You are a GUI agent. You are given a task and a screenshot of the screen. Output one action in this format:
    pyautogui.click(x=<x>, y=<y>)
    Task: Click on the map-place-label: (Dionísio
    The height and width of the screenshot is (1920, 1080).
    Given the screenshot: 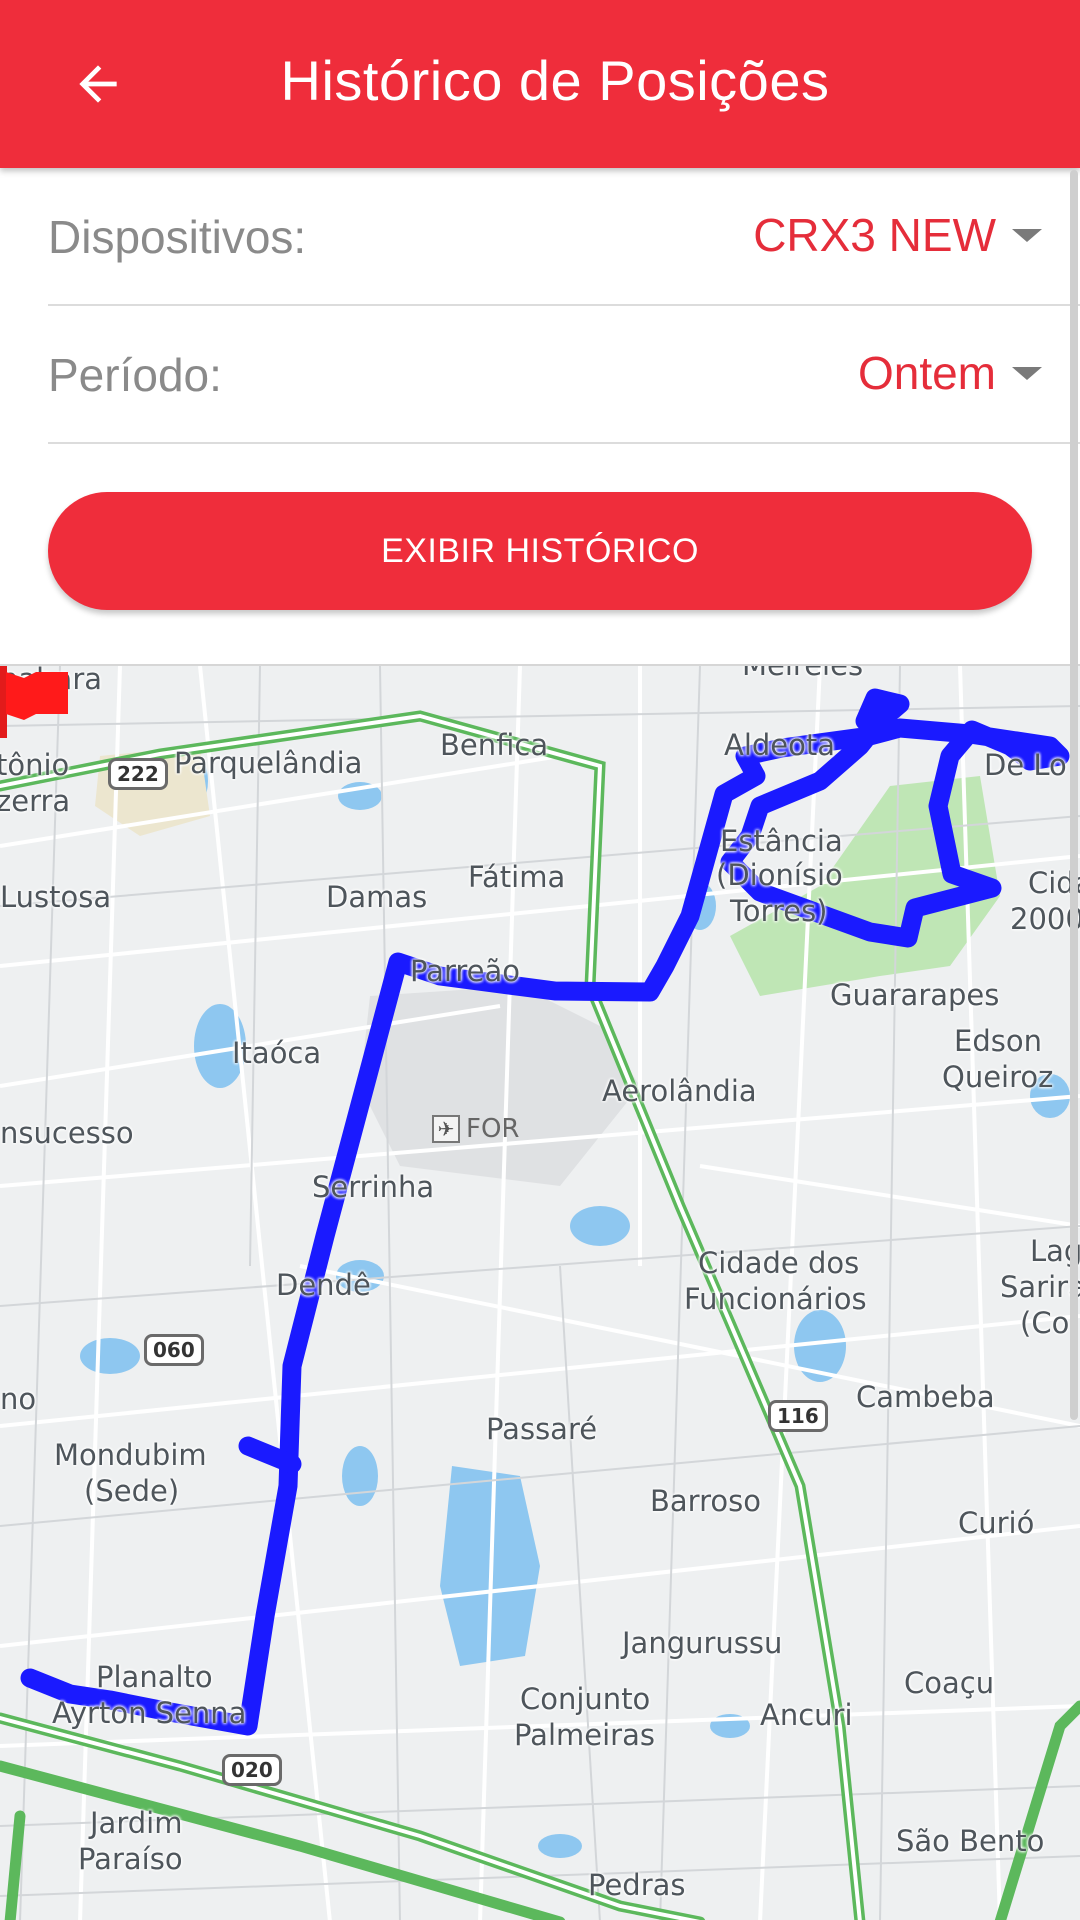 What is the action you would take?
    pyautogui.click(x=779, y=875)
    